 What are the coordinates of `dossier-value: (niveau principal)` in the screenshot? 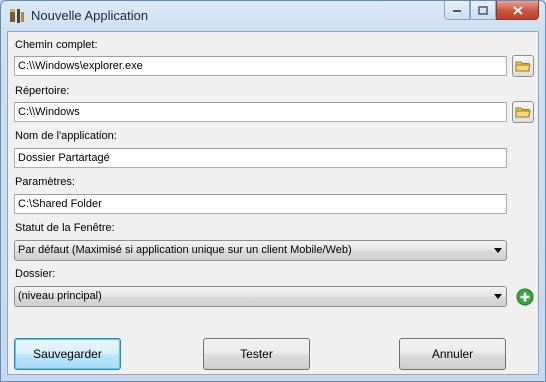 It's located at (60, 296).